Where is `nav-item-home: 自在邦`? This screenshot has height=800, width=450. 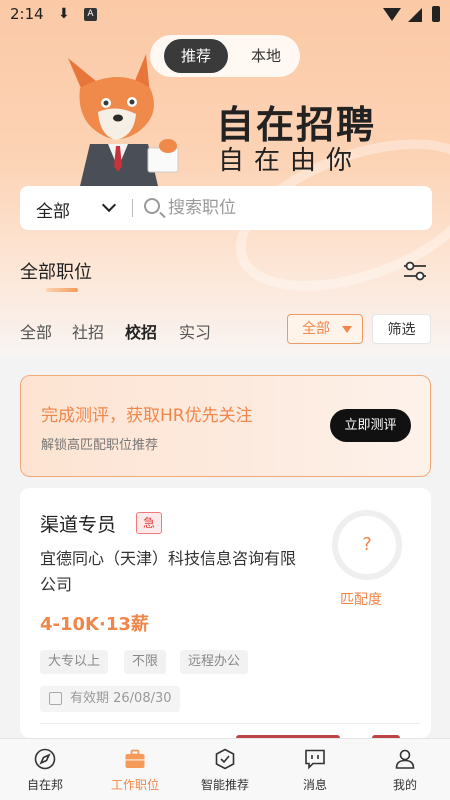 nav-item-home: 自在邦 is located at coordinates (45, 769).